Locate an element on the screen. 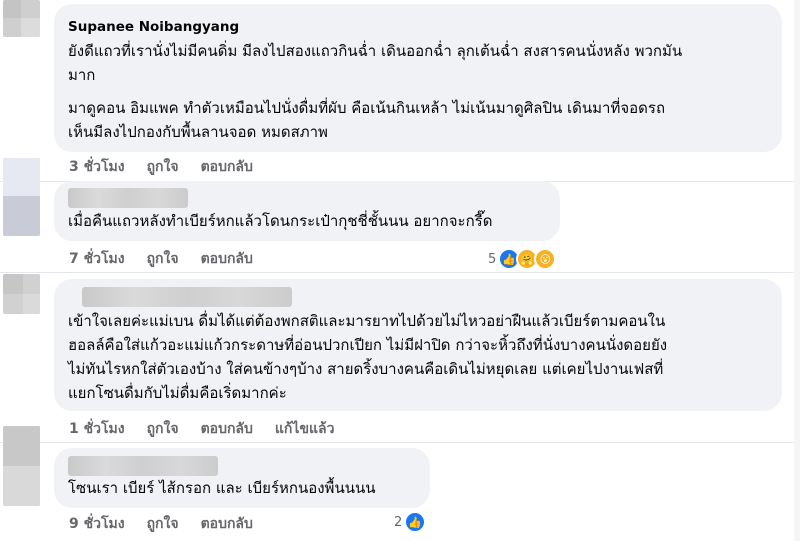 This screenshot has height=541, width=800. reaction-count: 2 is located at coordinates (398, 522).